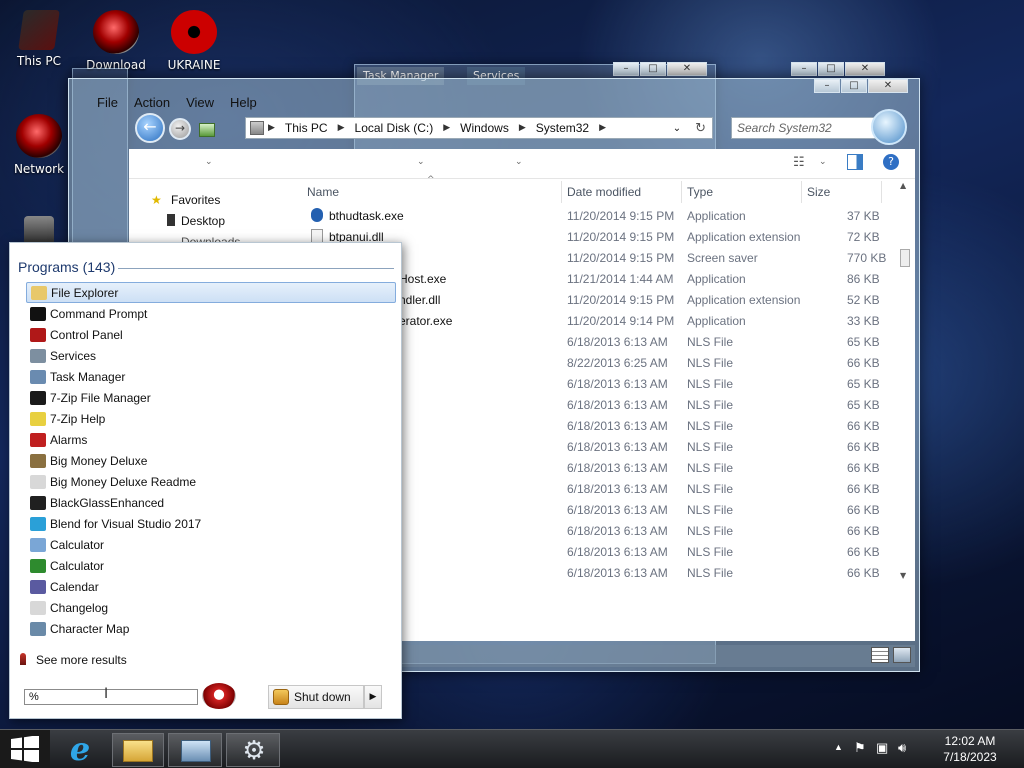  Describe the element at coordinates (25, 749) in the screenshot. I see `start-button` at that location.